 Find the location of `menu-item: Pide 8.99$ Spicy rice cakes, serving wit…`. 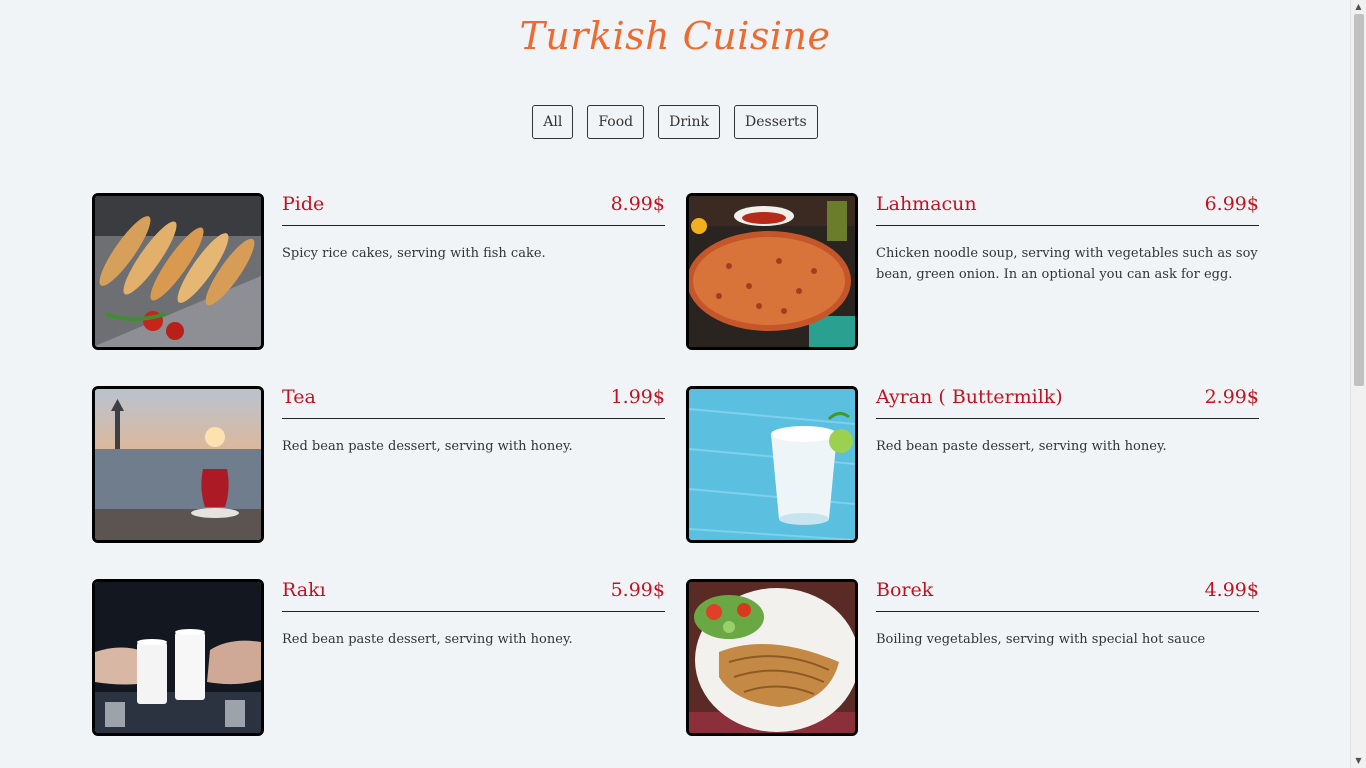

menu-item: Pide 8.99$ Spicy rice cakes, serving wit… is located at coordinates (378, 271).